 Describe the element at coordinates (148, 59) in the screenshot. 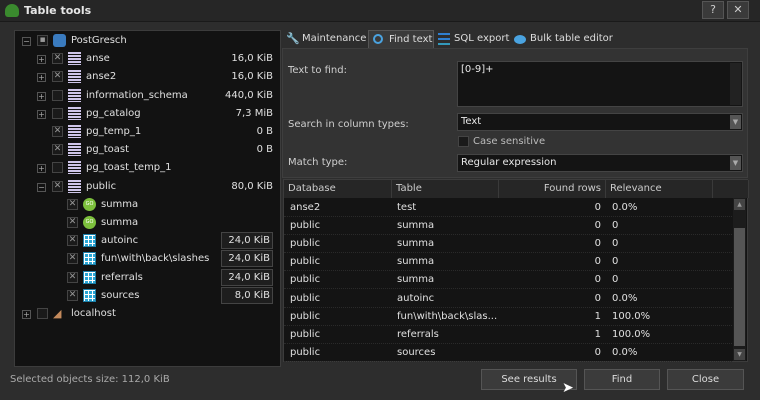

I see `tree-item: + ✕ anse 16,0 KiB` at that location.